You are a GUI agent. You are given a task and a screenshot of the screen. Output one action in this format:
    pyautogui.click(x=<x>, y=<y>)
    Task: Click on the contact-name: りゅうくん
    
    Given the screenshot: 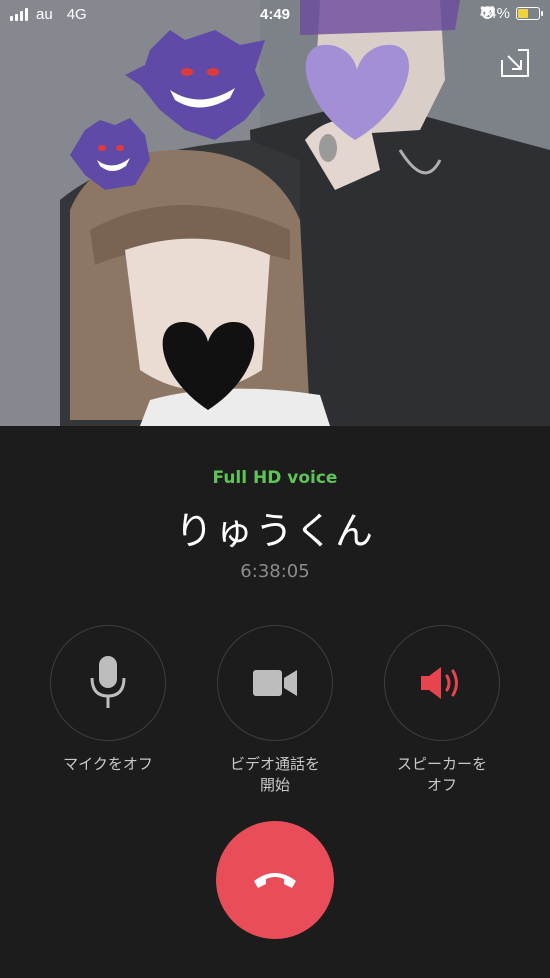 What is the action you would take?
    pyautogui.click(x=274, y=531)
    